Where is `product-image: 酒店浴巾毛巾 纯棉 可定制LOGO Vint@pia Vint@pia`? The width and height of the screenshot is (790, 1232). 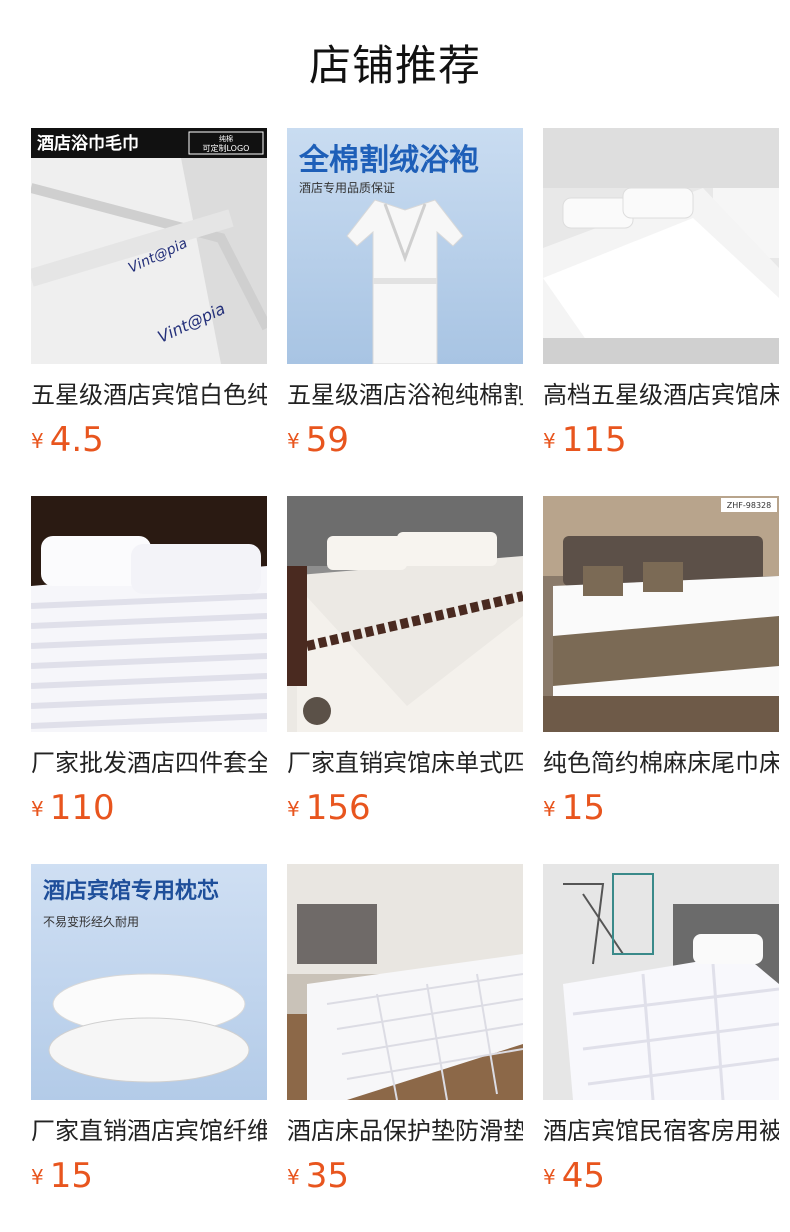
product-image: 酒店浴巾毛巾 纯棉 可定制LOGO Vint@pia Vint@pia is located at coordinates (149, 246).